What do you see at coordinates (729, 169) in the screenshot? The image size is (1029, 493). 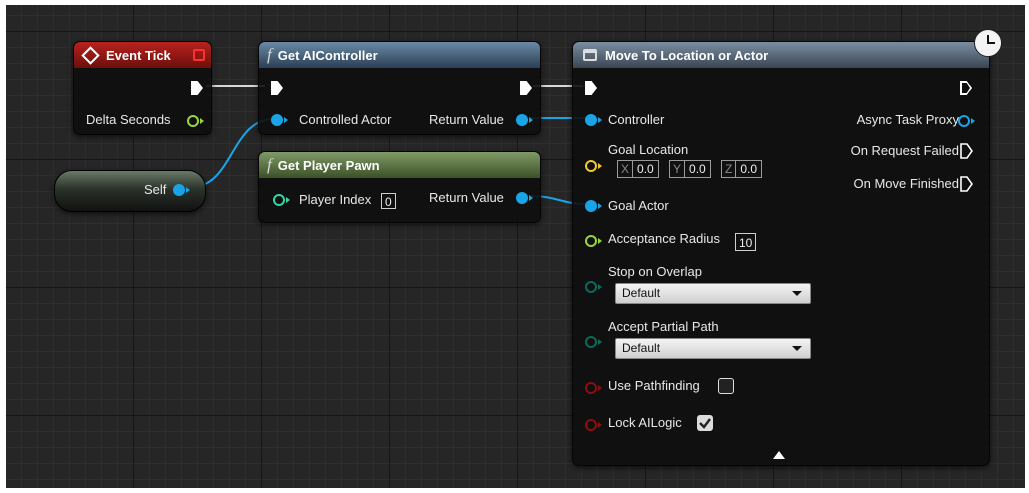 I see `z-axis-label: Z` at bounding box center [729, 169].